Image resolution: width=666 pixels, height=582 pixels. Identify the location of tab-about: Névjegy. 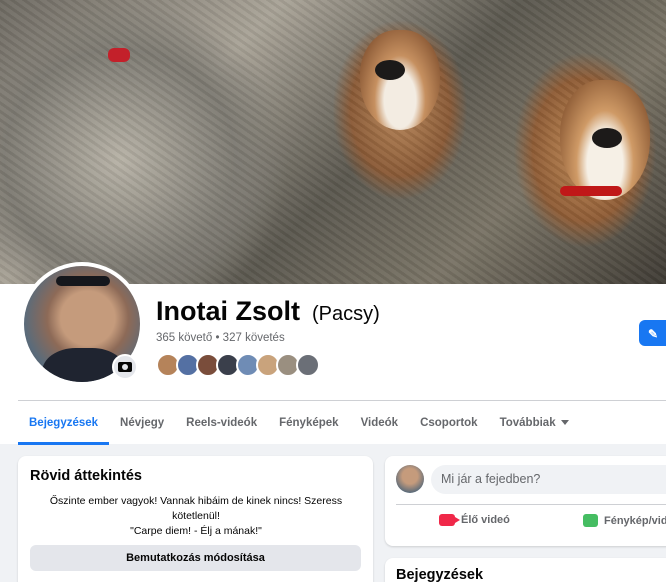
(142, 424).